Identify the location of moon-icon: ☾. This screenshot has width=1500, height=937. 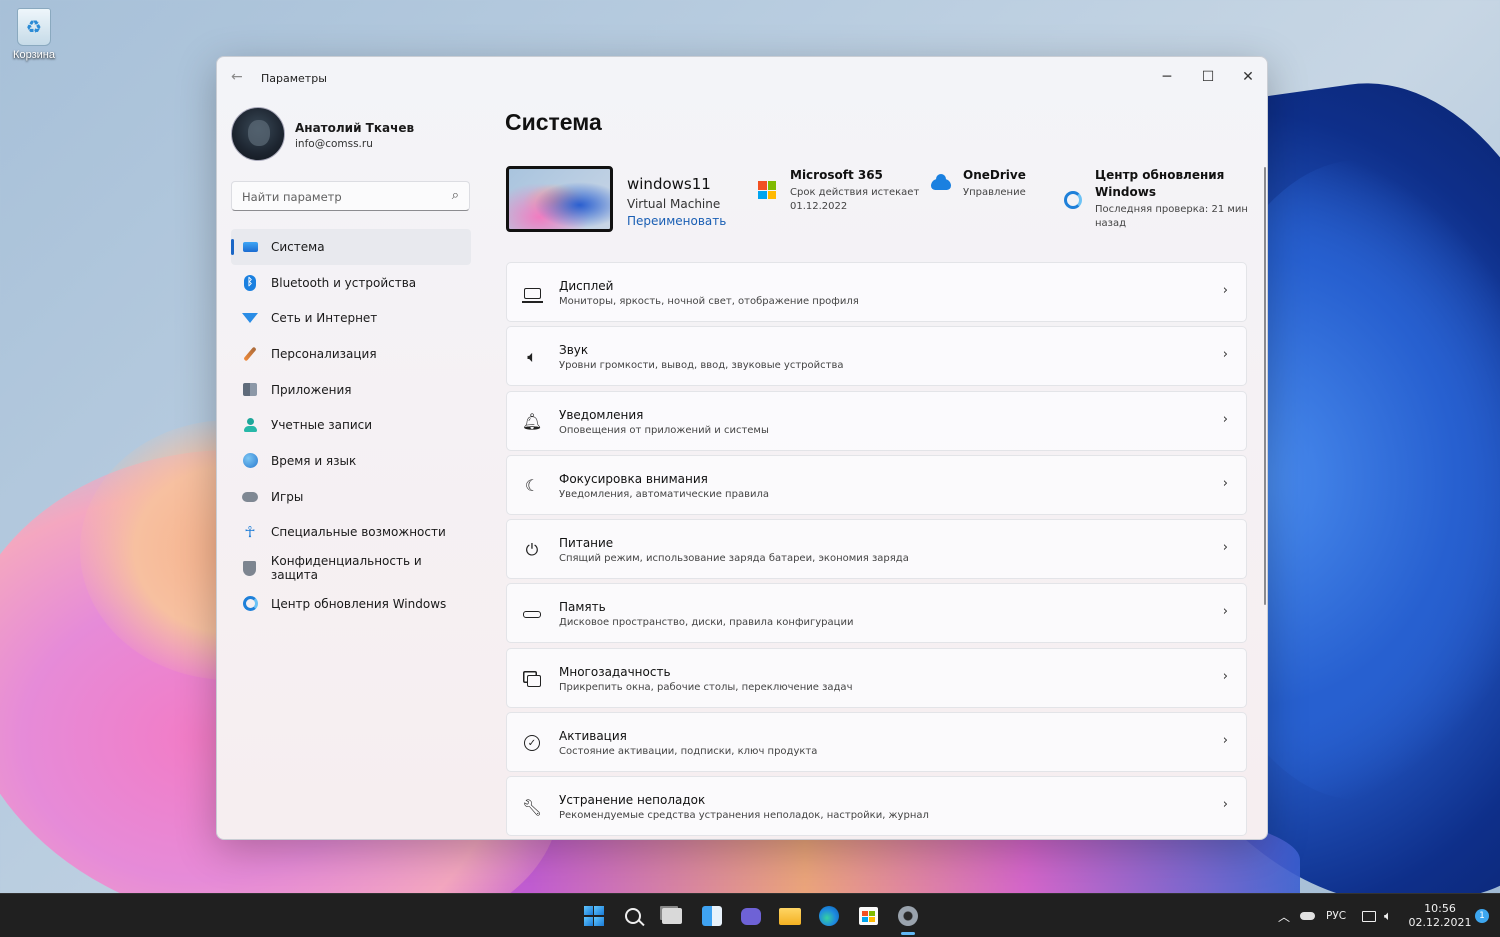
(532, 486).